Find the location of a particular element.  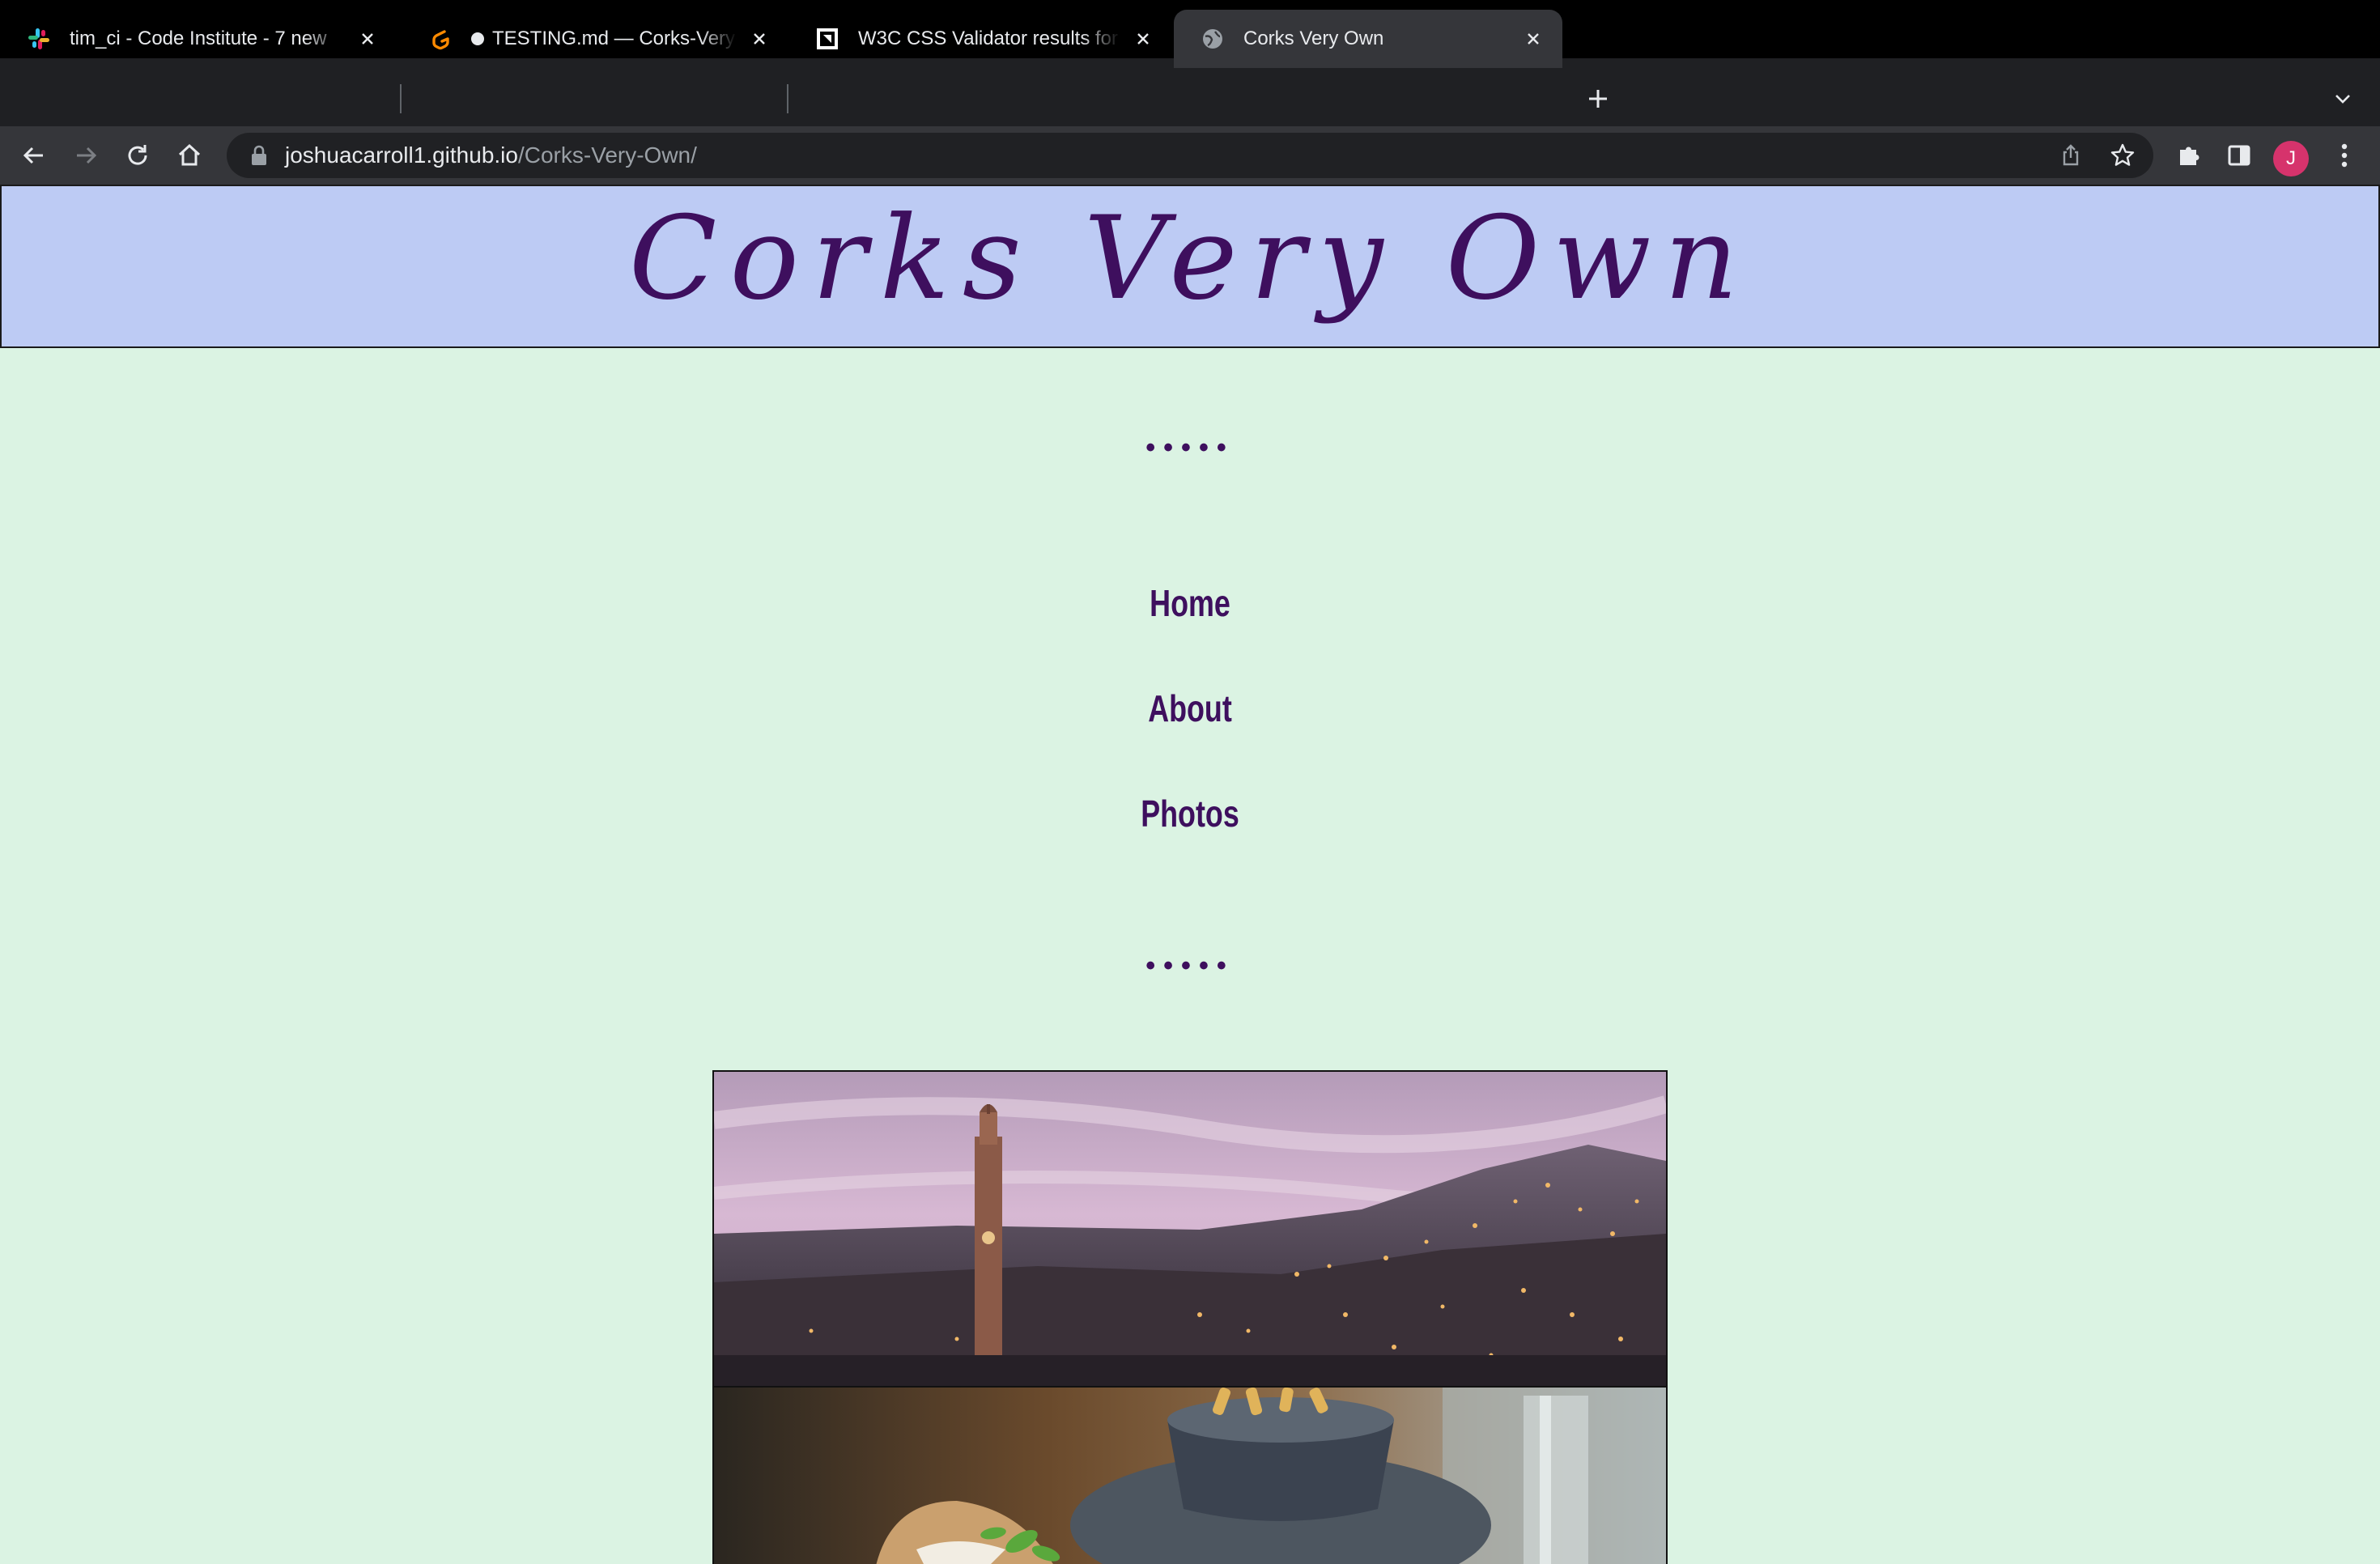

tab-title: Corks Very Own is located at coordinates (1314, 38).